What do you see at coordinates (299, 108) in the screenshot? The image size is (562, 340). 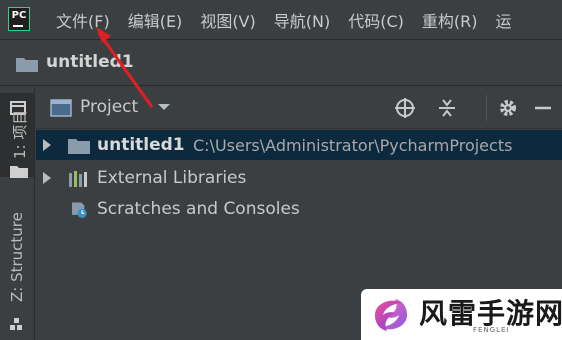 I see `project-panel-header: Project` at bounding box center [299, 108].